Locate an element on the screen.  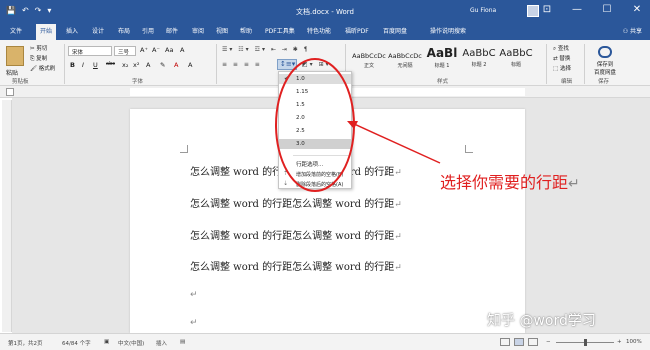
tab-help: 帮助 is located at coordinates (246, 30).